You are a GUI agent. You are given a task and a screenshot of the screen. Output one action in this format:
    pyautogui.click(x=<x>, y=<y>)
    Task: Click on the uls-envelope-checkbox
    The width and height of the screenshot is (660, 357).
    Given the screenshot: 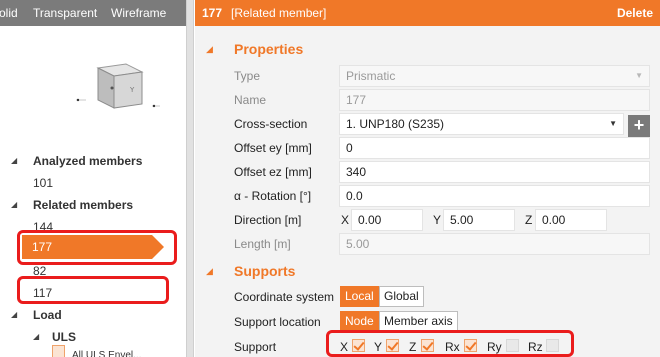 What is the action you would take?
    pyautogui.click(x=58, y=351)
    